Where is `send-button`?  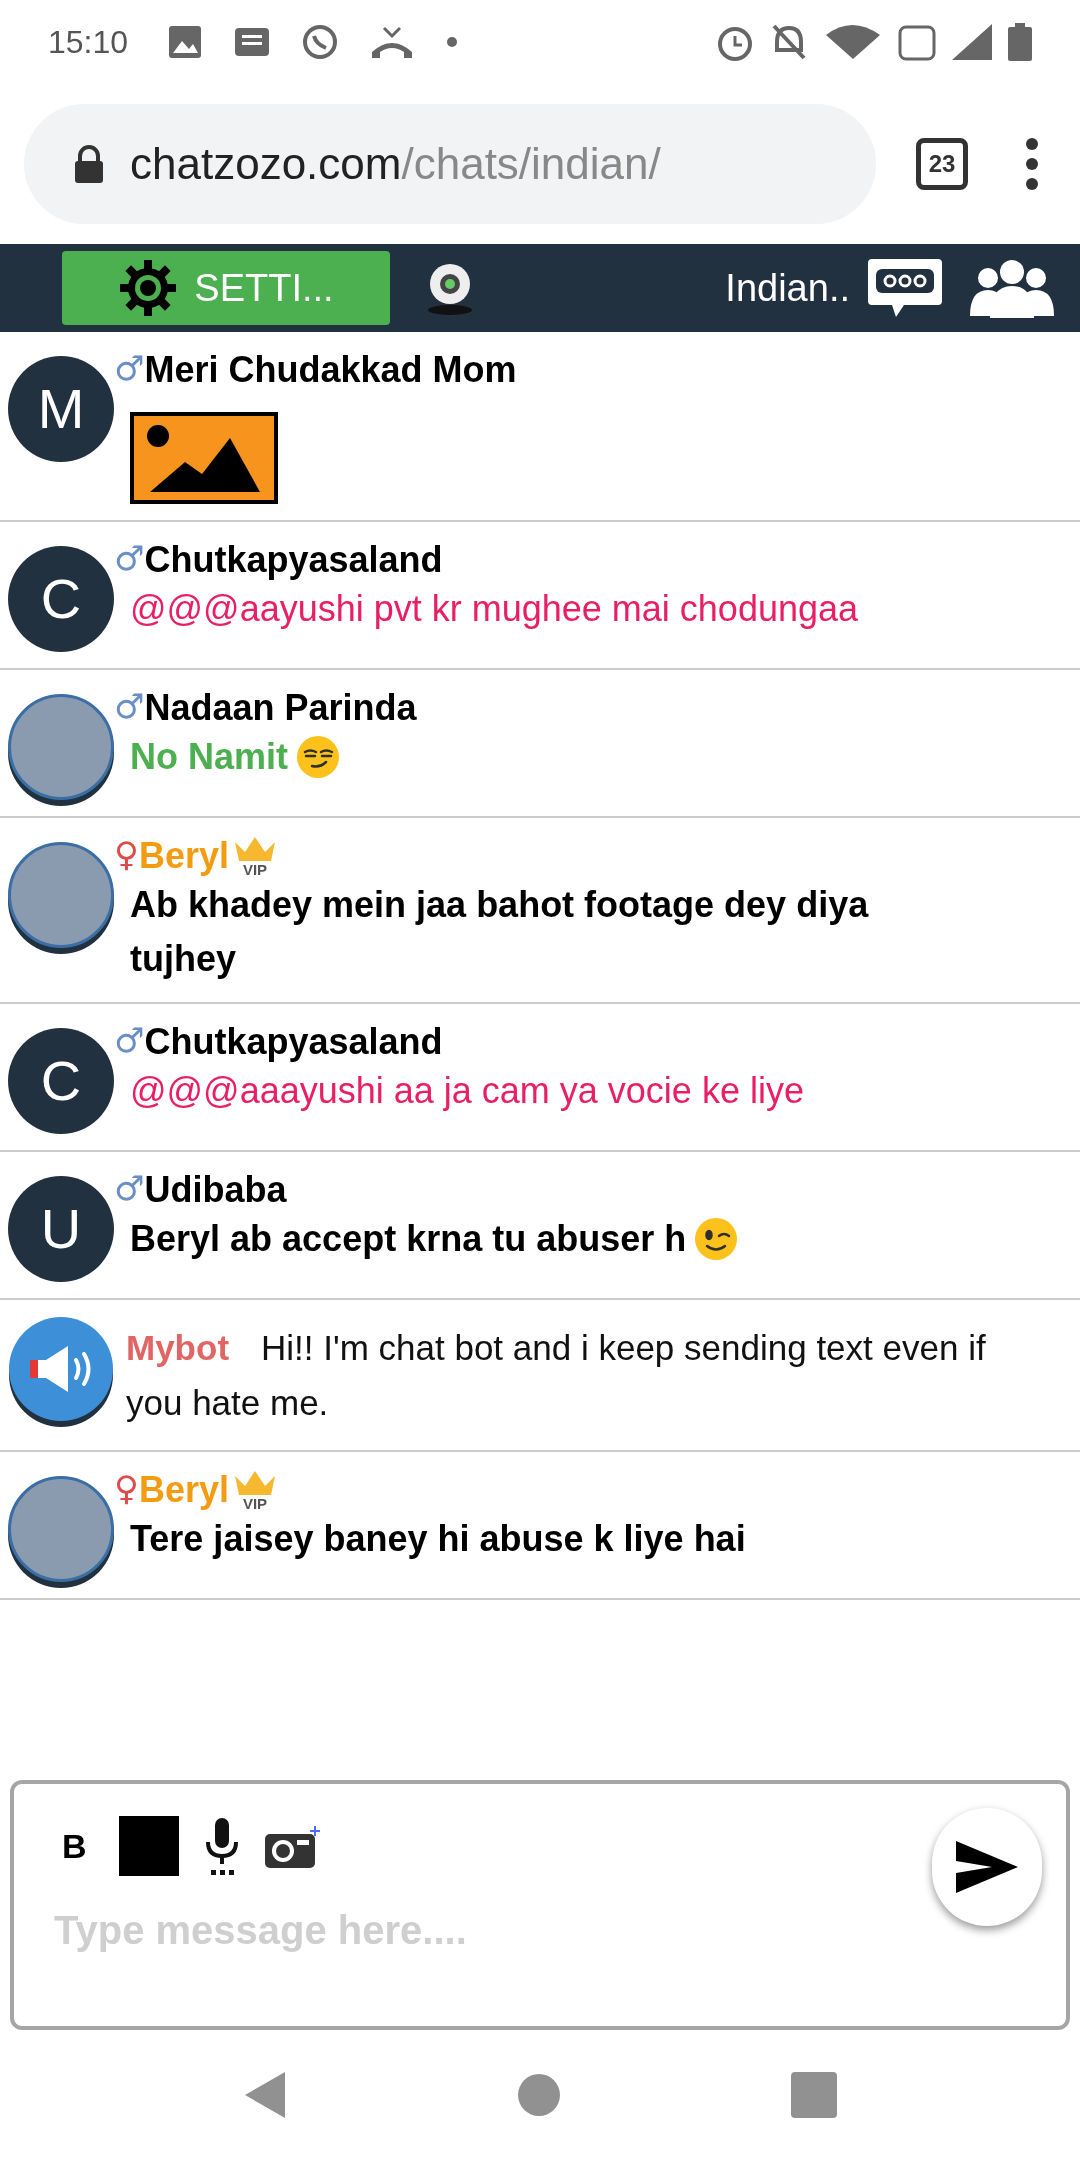
send-button is located at coordinates (987, 1867).